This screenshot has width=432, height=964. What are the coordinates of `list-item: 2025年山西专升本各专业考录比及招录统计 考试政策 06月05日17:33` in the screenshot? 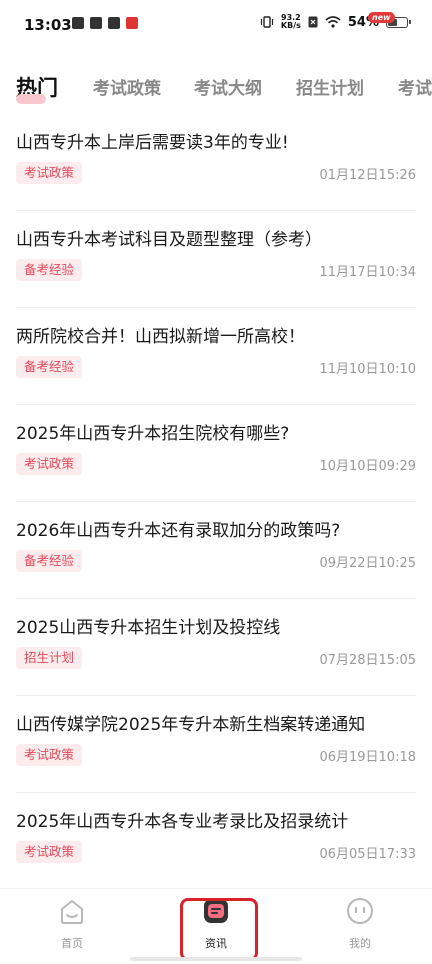 It's located at (216, 841).